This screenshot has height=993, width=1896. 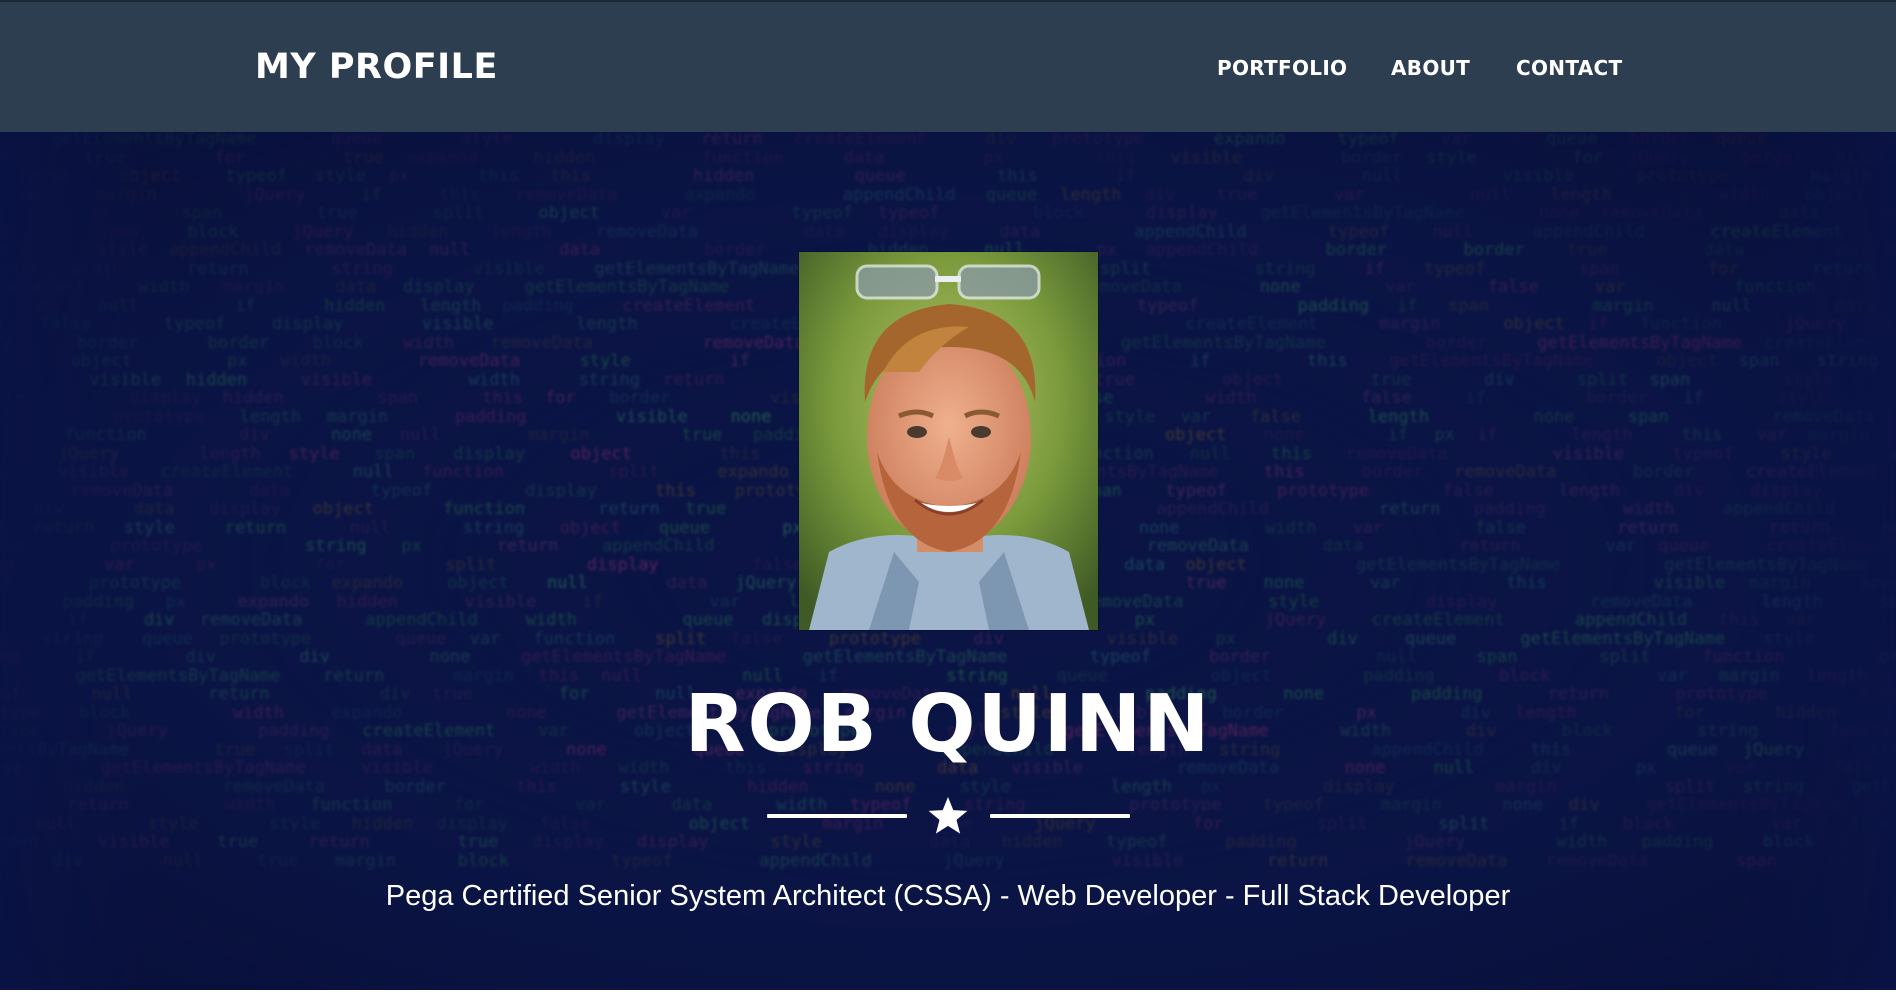 What do you see at coordinates (1282, 68) in the screenshot?
I see `nav-link-portfolio: PORTFOLIO` at bounding box center [1282, 68].